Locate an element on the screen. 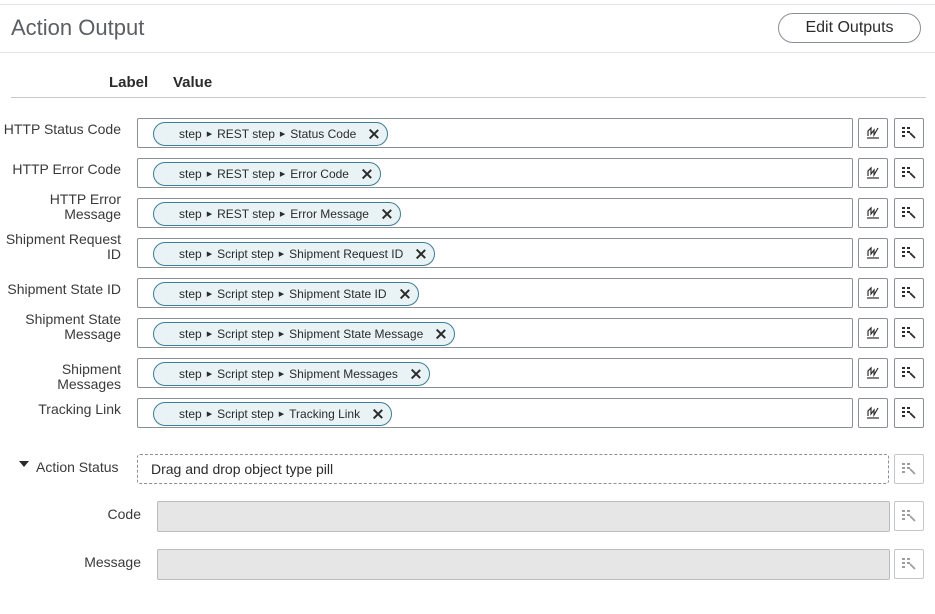 This screenshot has height=614, width=935. collapse-caret-icon is located at coordinates (24, 464).